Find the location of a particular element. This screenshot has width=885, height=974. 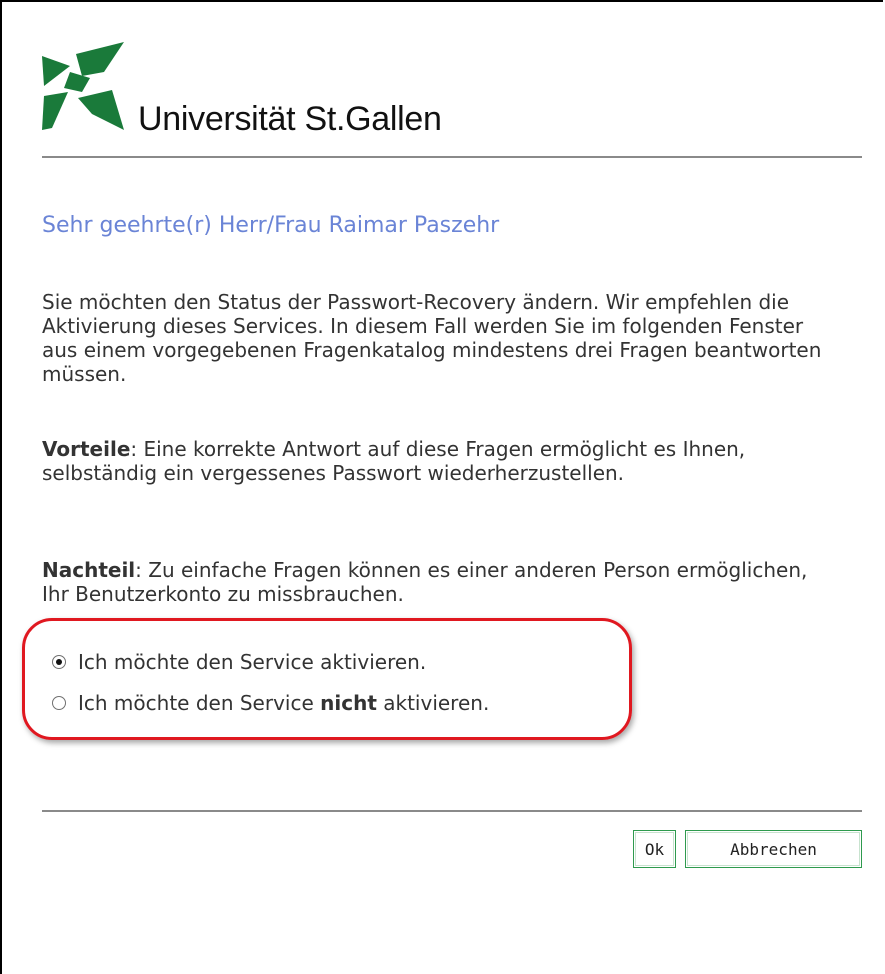

ok-button: Ok is located at coordinates (654, 849).